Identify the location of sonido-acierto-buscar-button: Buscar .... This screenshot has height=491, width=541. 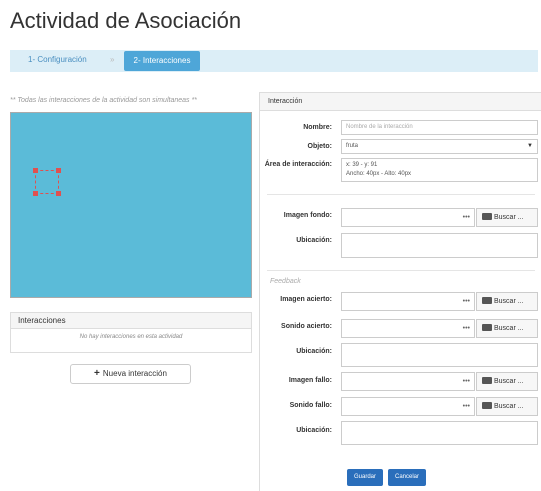
(507, 328).